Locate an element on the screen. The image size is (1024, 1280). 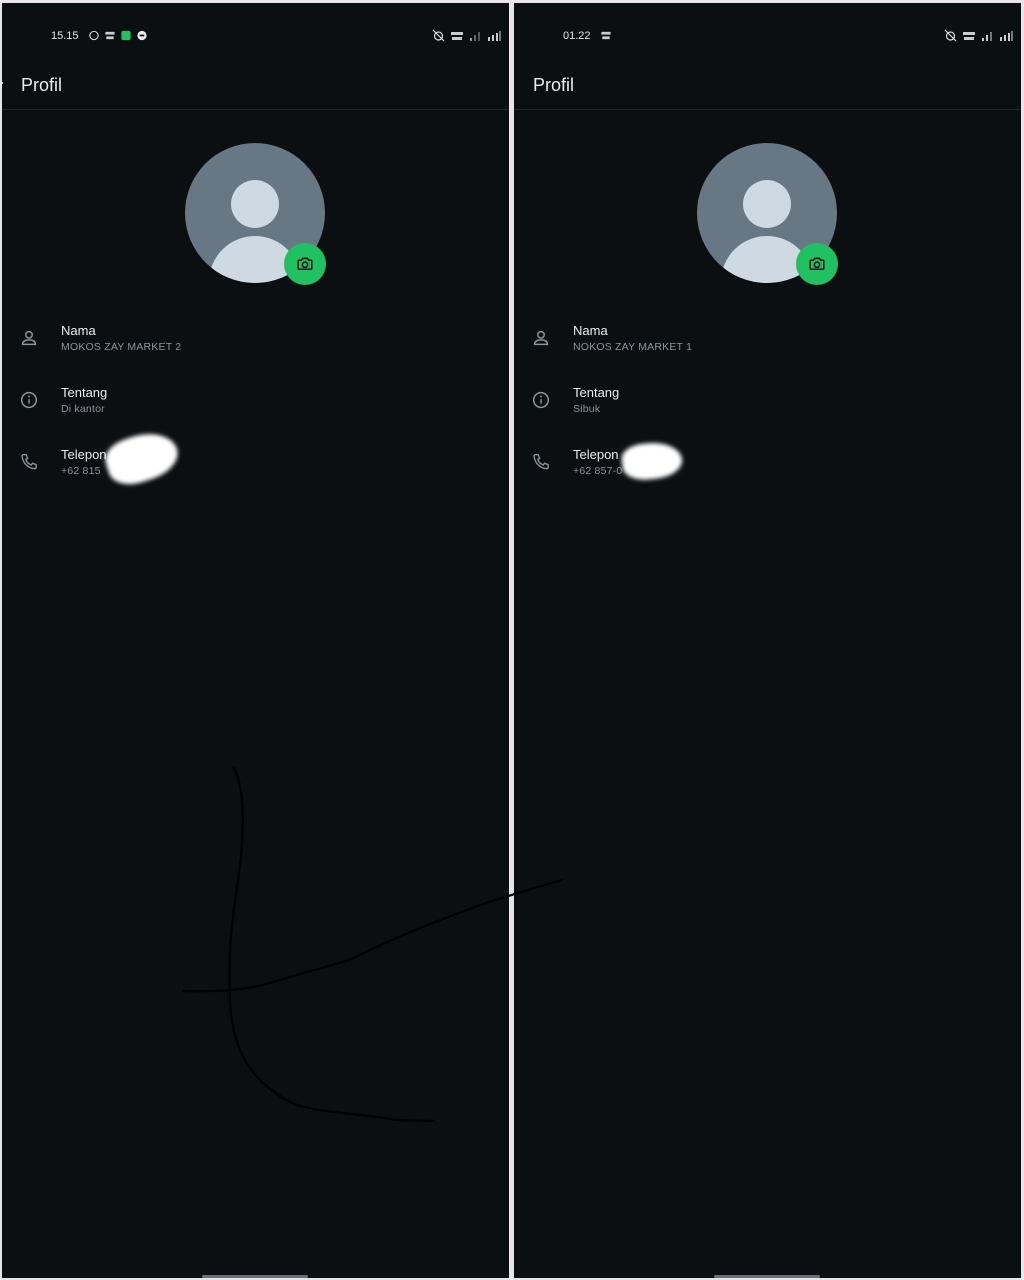
whatsapp-icon is located at coordinates (94, 35).